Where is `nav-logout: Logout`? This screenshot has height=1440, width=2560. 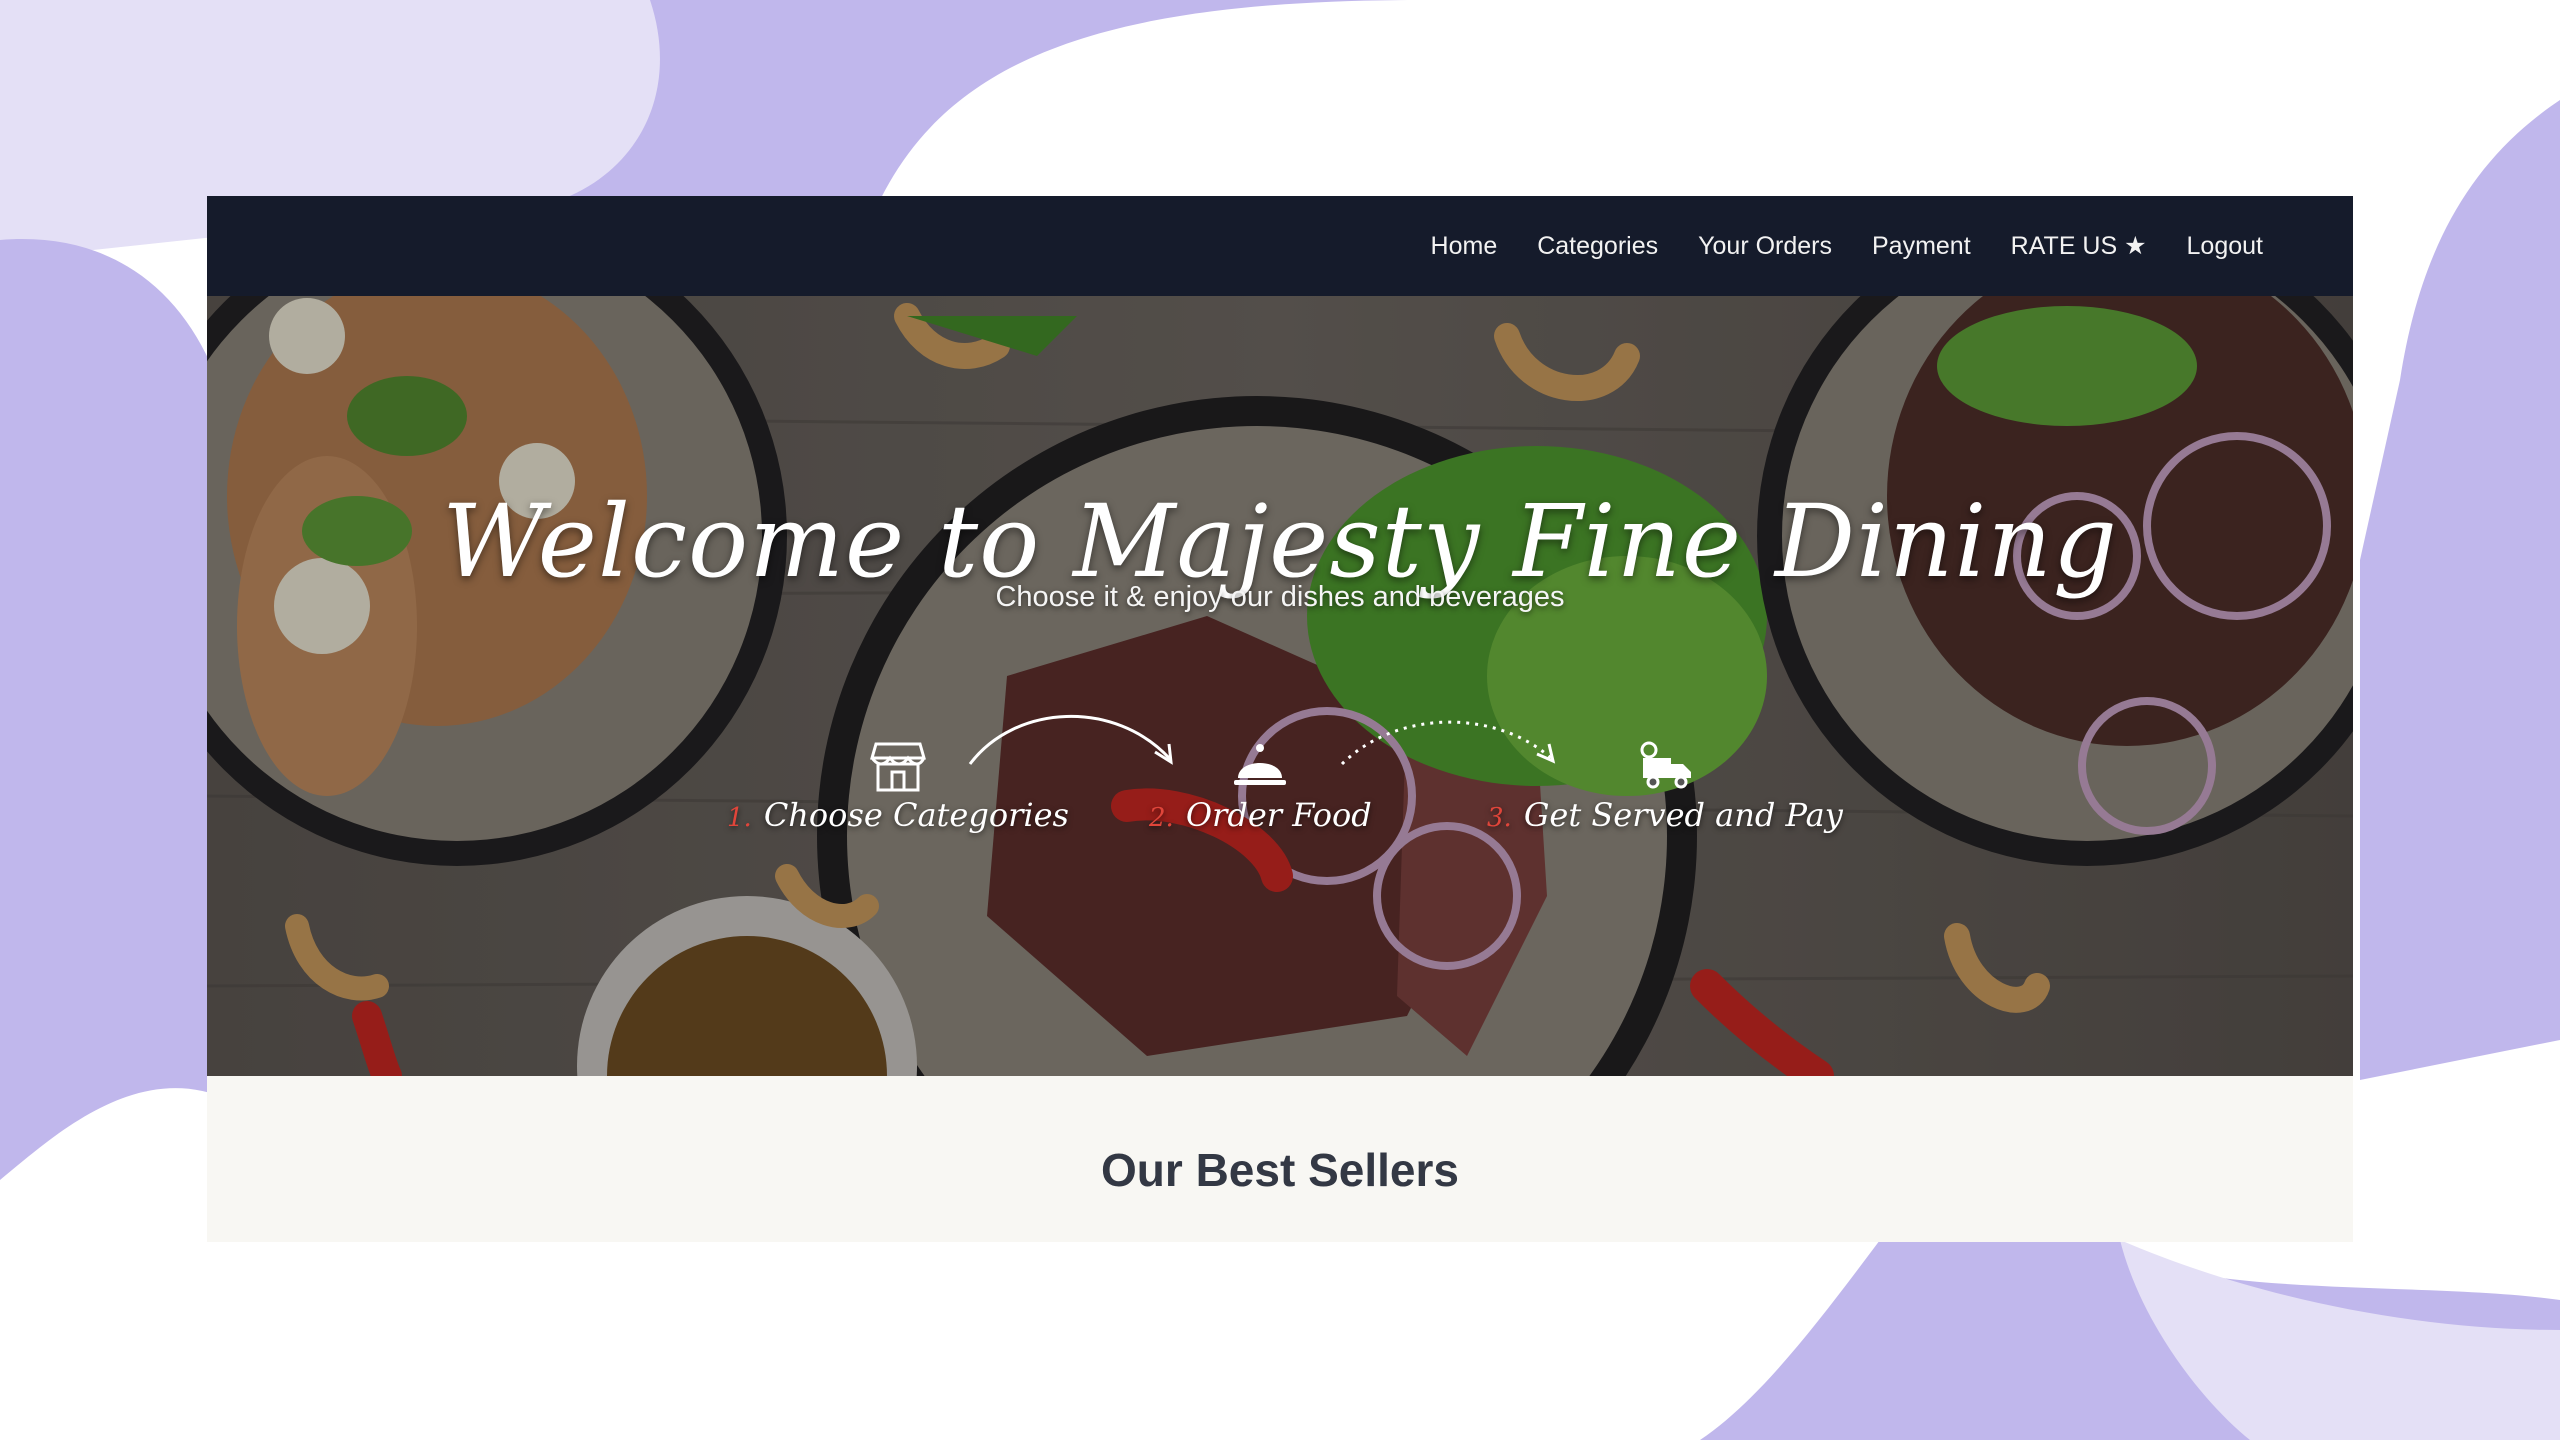 nav-logout: Logout is located at coordinates (2225, 246).